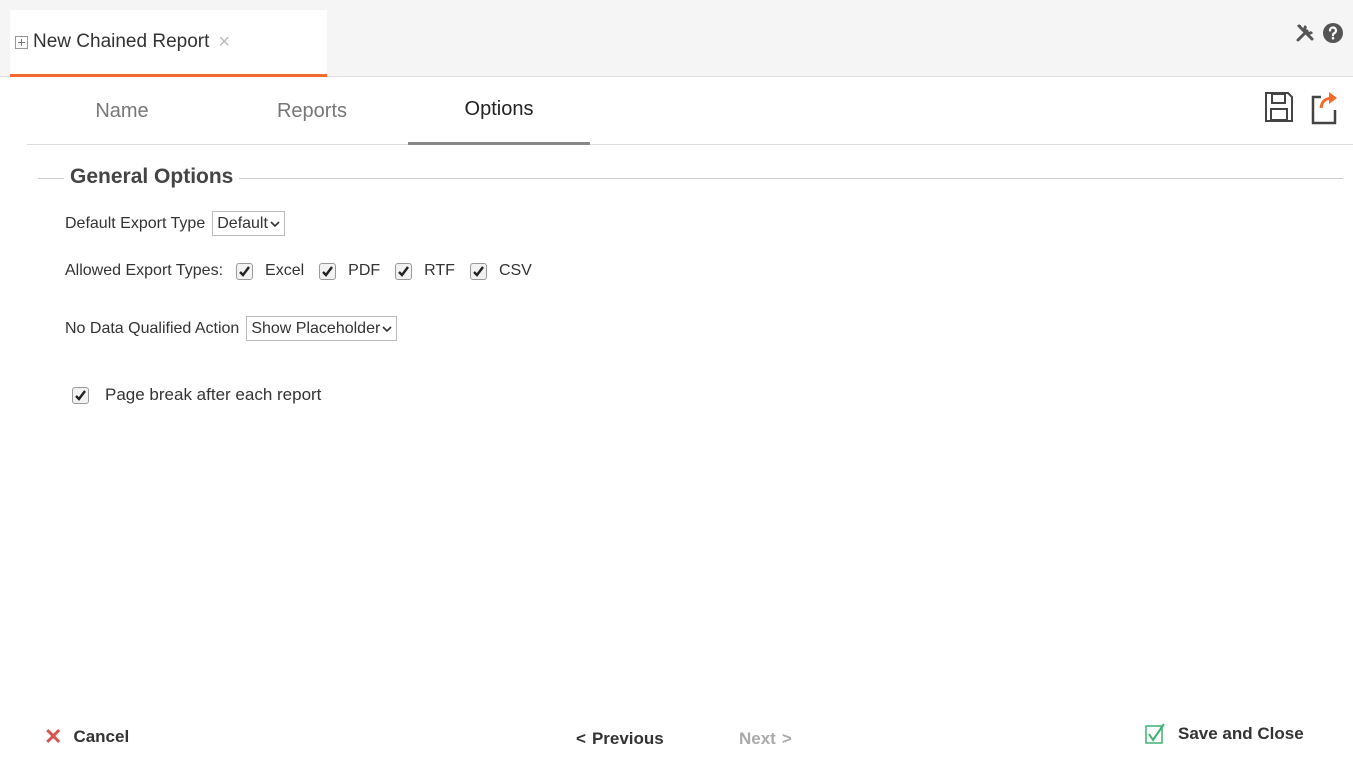  What do you see at coordinates (690, 111) in the screenshot?
I see `step-tabs: Name Reports Options` at bounding box center [690, 111].